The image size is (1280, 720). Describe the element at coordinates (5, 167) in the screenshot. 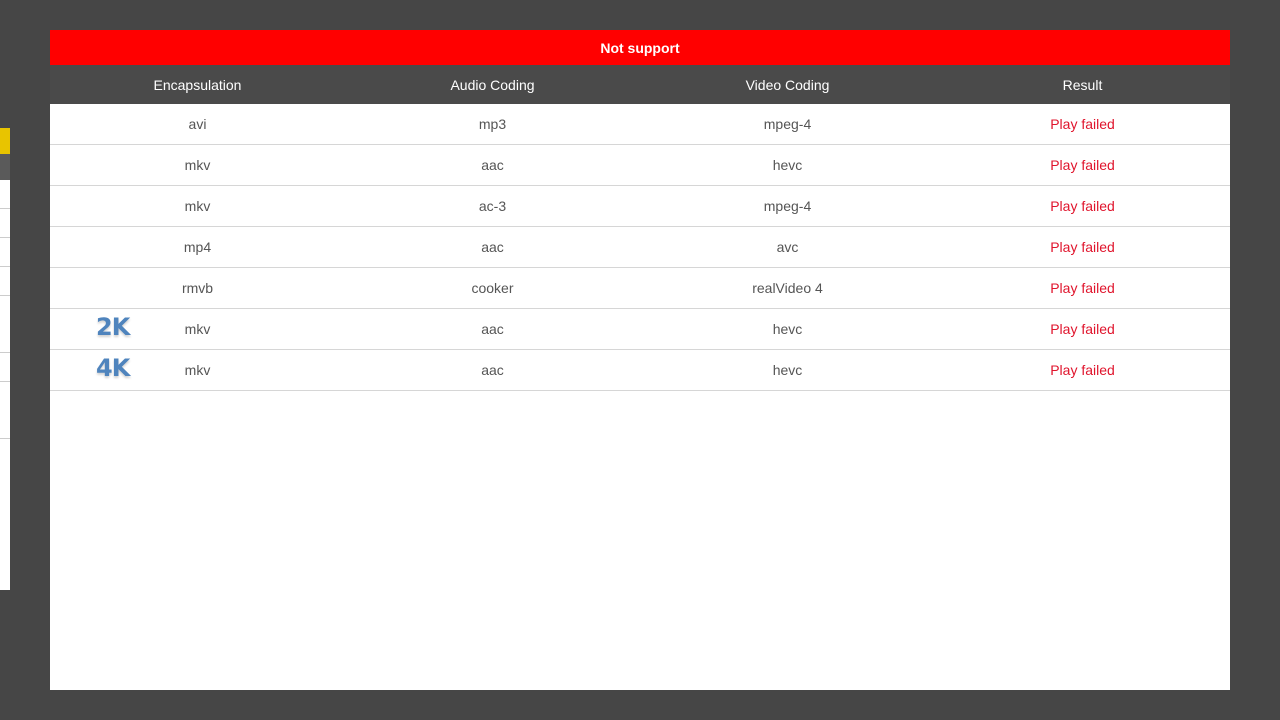

I see `background-dark-tab` at that location.